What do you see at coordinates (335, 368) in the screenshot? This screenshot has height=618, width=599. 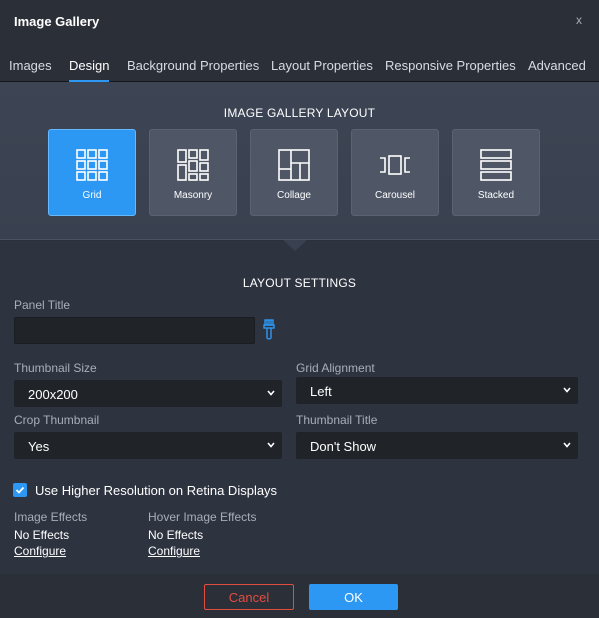 I see `grid-alignment-label: Grid Alignment` at bounding box center [335, 368].